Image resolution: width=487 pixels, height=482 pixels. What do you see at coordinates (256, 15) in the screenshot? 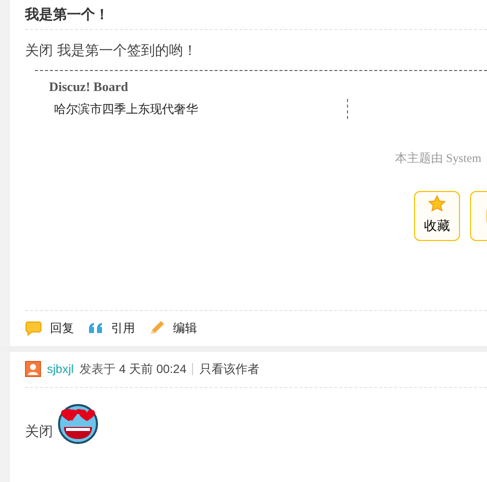
I see `post-title: 我是第一个！` at bounding box center [256, 15].